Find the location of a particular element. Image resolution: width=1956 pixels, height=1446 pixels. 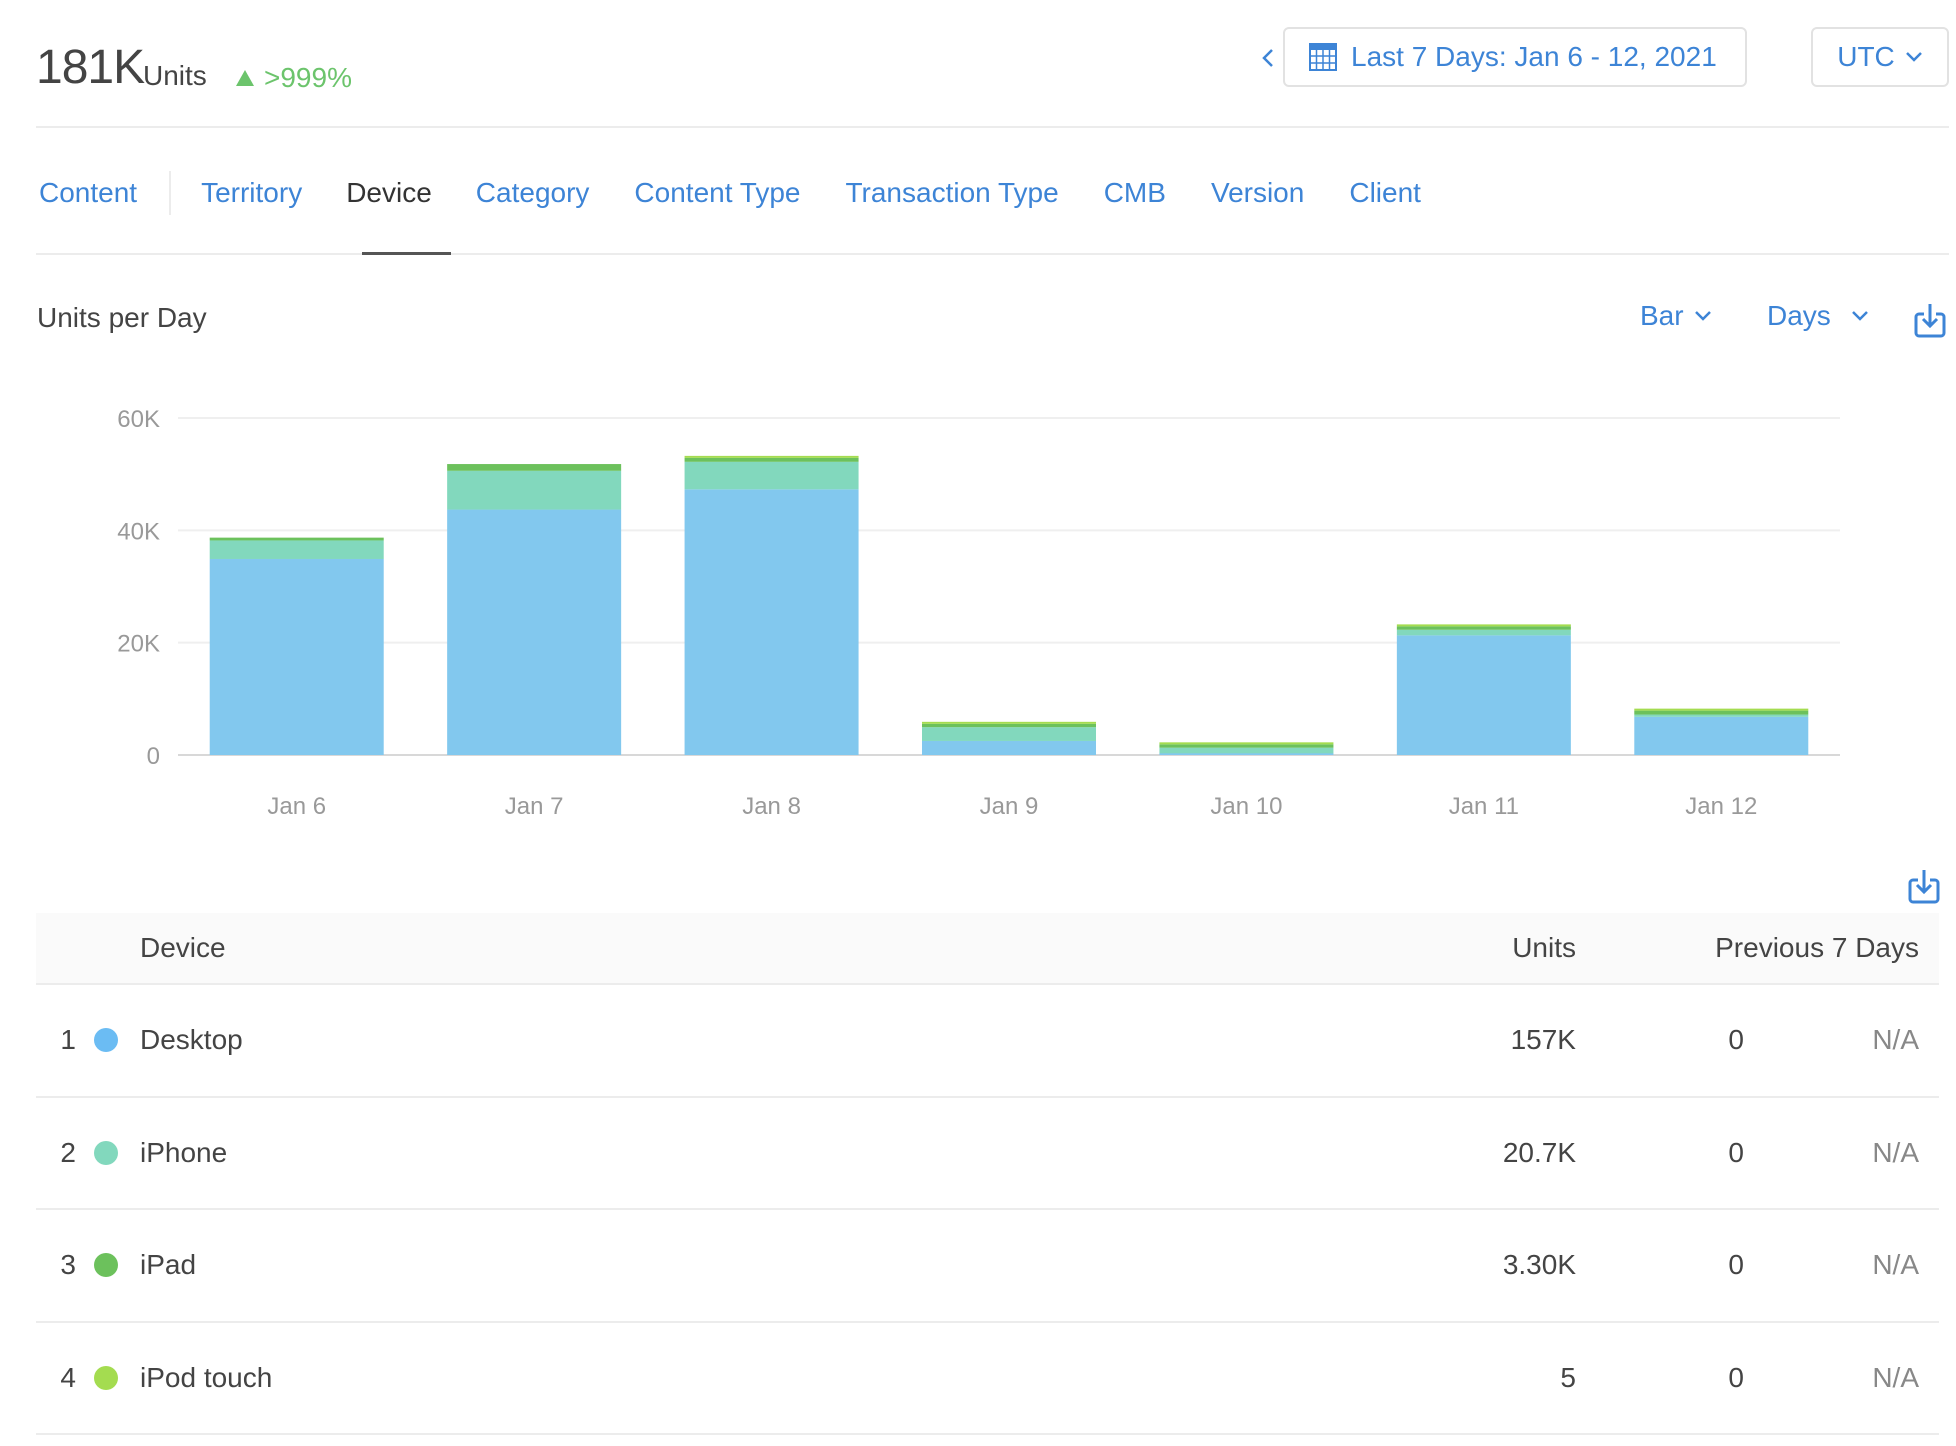

period-select: Days is located at coordinates (1818, 316).